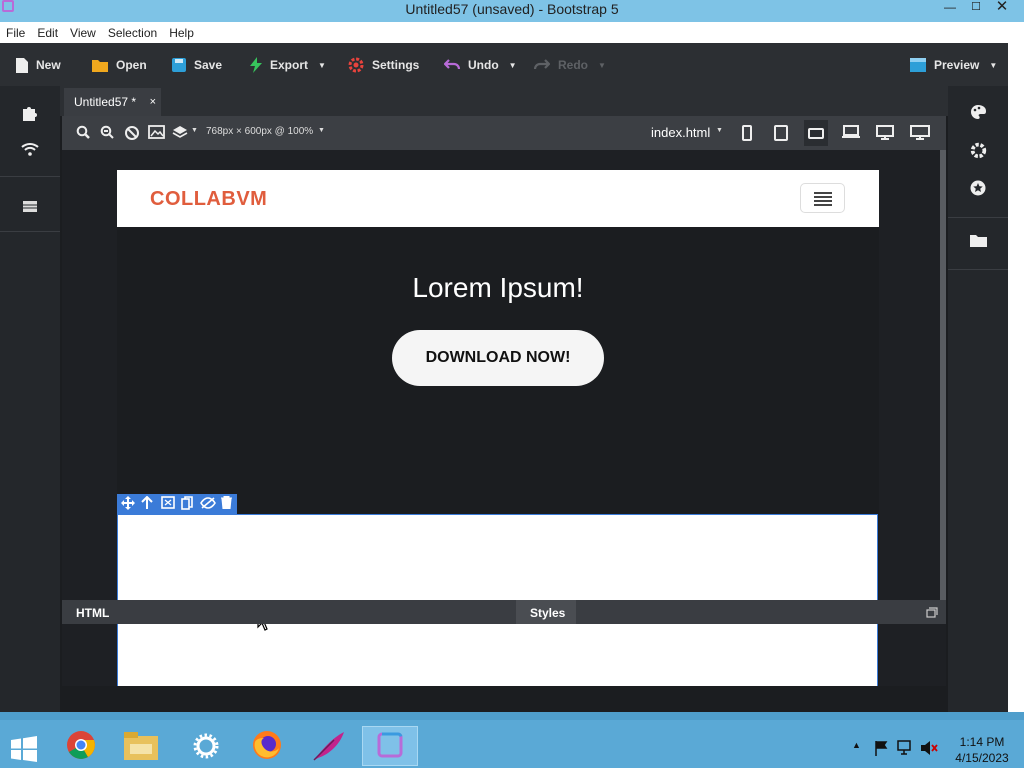  What do you see at coordinates (747, 133) in the screenshot?
I see `device-phone-icon` at bounding box center [747, 133].